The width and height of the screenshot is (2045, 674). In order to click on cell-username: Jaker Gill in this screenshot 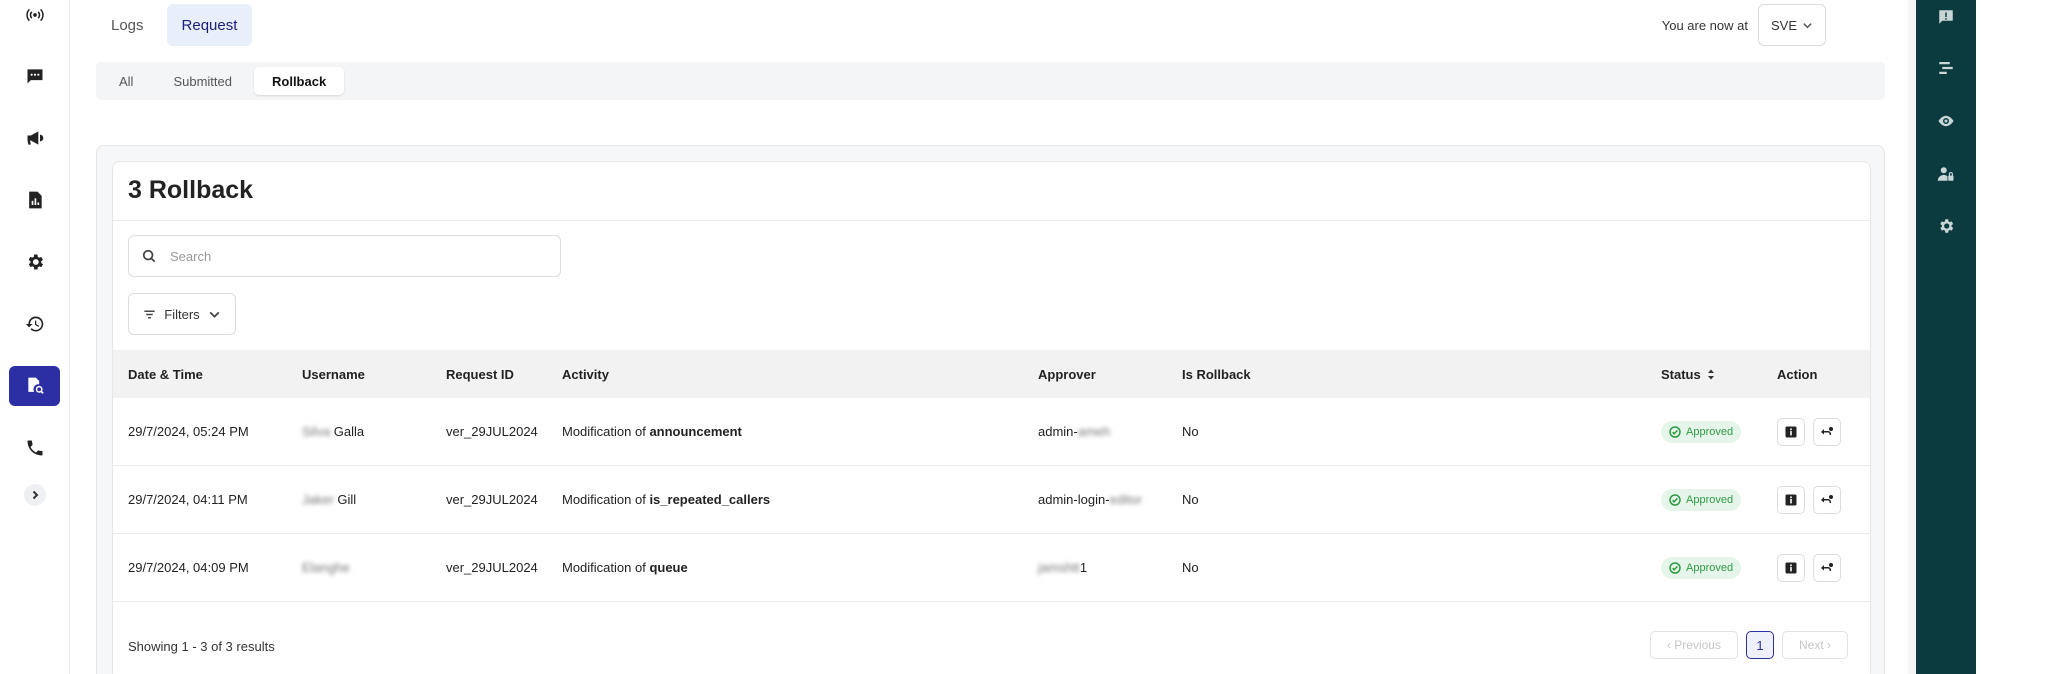, I will do `click(329, 499)`.